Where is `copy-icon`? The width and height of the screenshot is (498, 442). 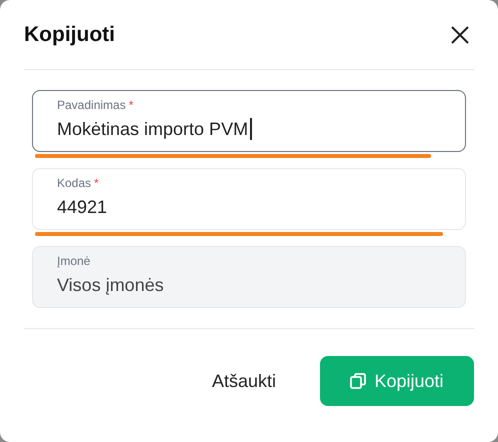
copy-icon is located at coordinates (358, 381).